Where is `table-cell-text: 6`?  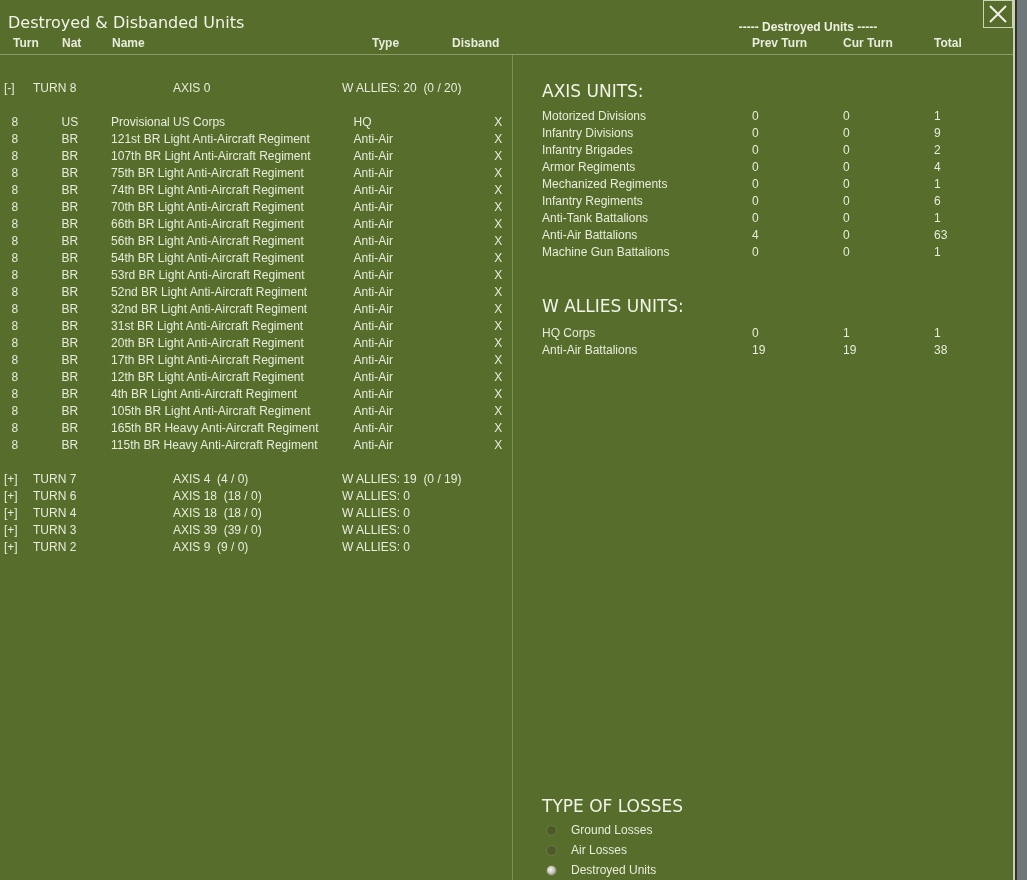
table-cell-text: 6 is located at coordinates (938, 200).